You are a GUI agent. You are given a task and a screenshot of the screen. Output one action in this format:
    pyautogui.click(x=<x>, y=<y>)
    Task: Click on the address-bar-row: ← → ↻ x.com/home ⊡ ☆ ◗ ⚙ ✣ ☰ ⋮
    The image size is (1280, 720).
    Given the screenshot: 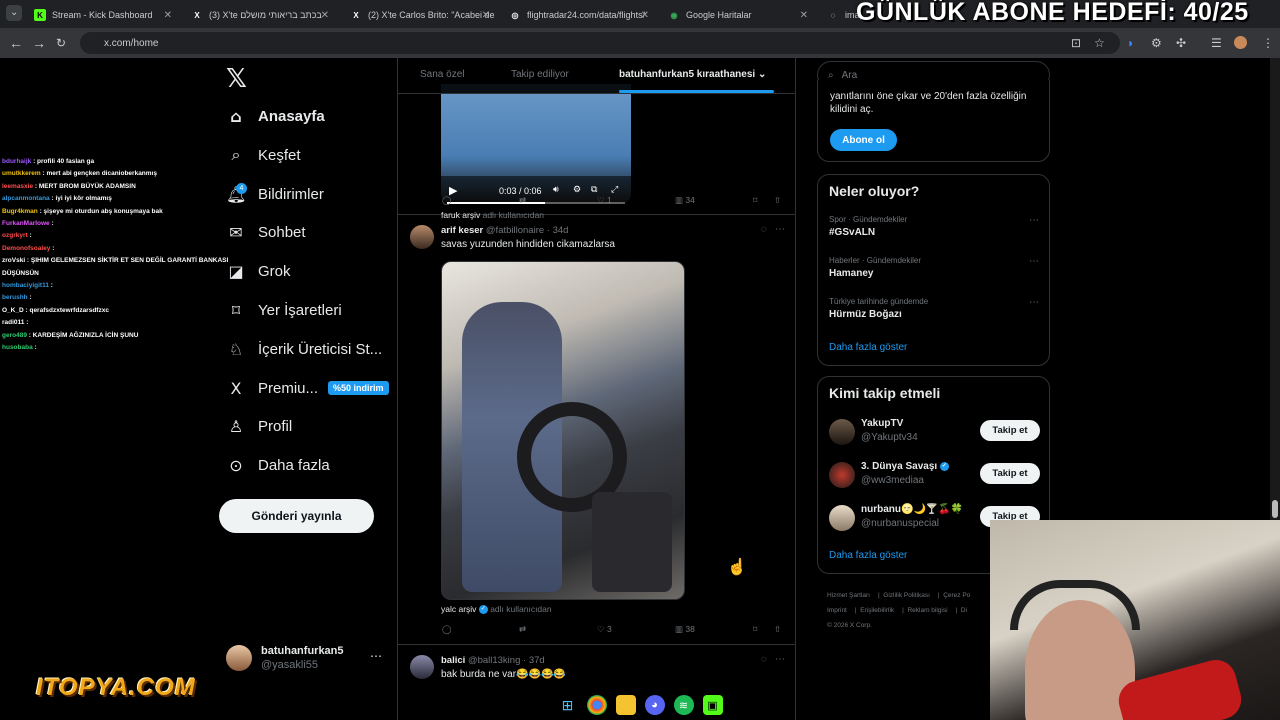 What is the action you would take?
    pyautogui.click(x=640, y=43)
    